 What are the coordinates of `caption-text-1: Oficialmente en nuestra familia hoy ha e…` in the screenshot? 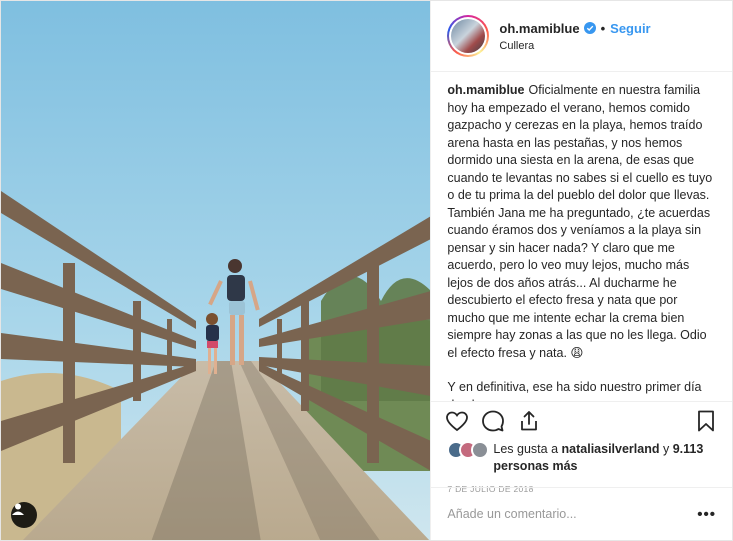 It's located at (580, 142).